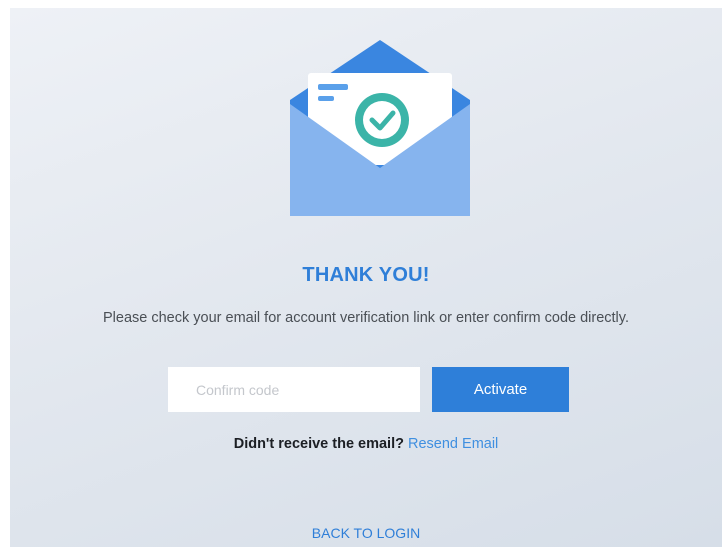 The image size is (722, 547). Describe the element at coordinates (500, 389) in the screenshot. I see `activate-button: Activate` at that location.